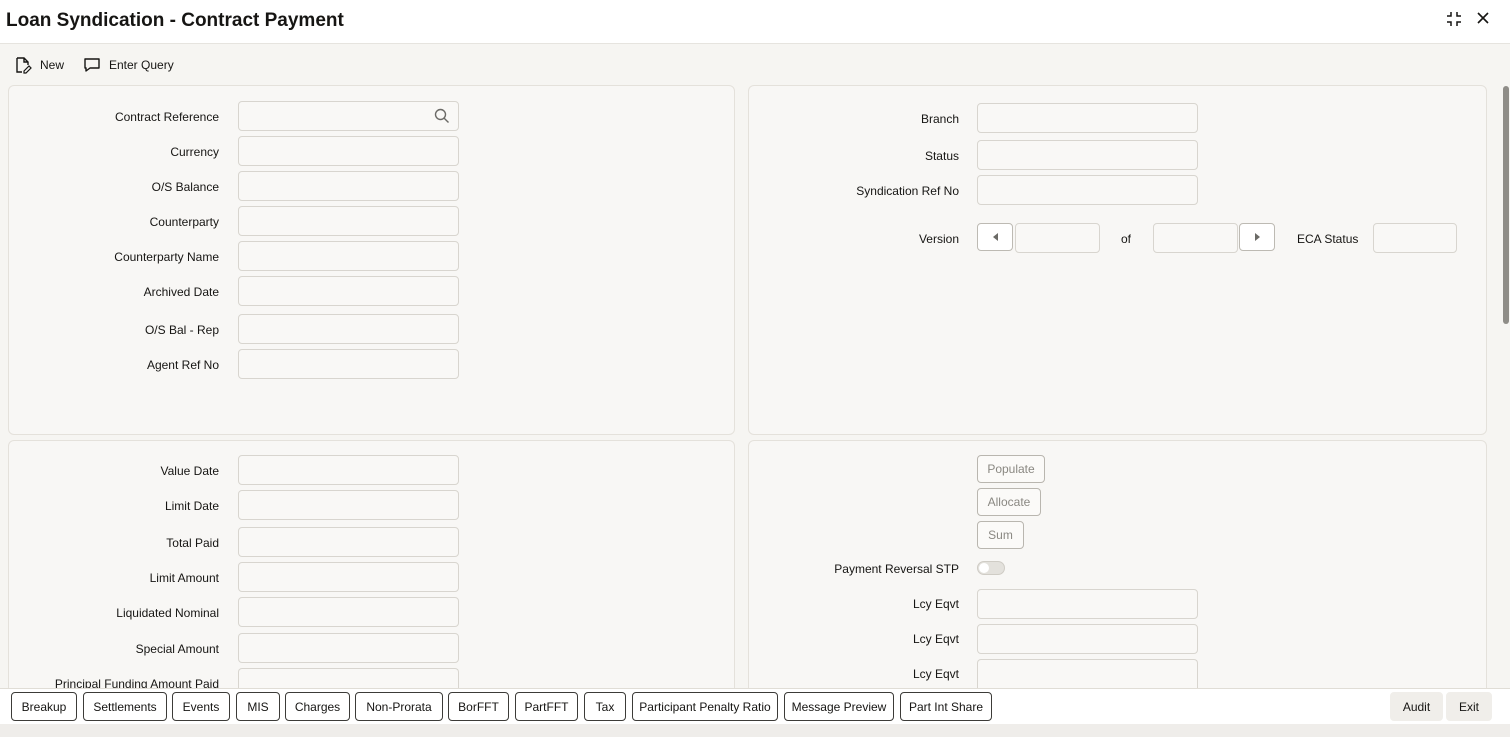 Image resolution: width=1510 pixels, height=737 pixels. I want to click on os-balance-input, so click(348, 186).